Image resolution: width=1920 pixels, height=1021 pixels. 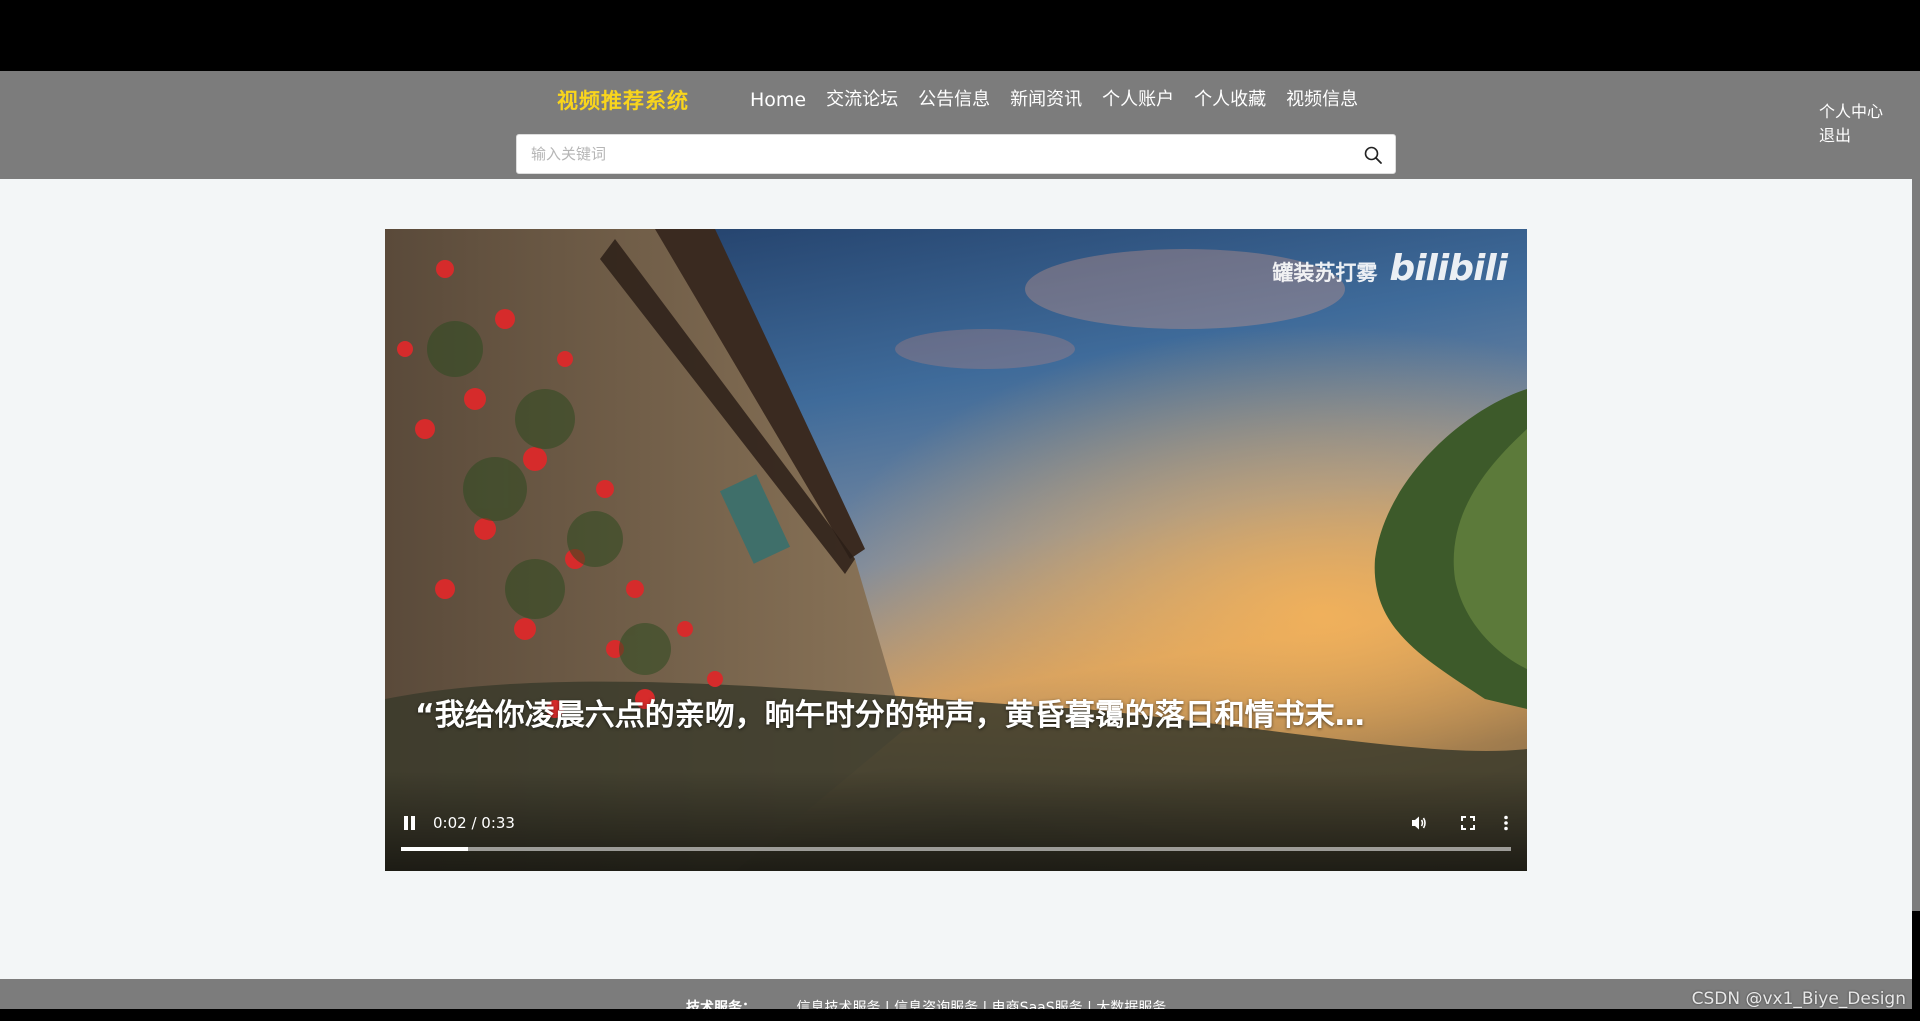 I want to click on watermark-uploader: 罐装苏打雾, so click(x=1325, y=273).